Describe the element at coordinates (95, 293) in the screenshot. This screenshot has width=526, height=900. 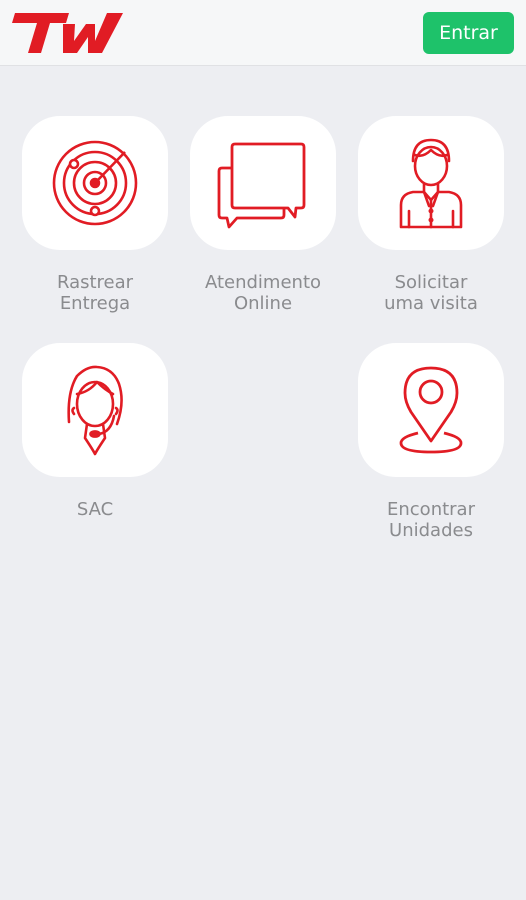
I see `tile-label: Rastrear Entrega` at that location.